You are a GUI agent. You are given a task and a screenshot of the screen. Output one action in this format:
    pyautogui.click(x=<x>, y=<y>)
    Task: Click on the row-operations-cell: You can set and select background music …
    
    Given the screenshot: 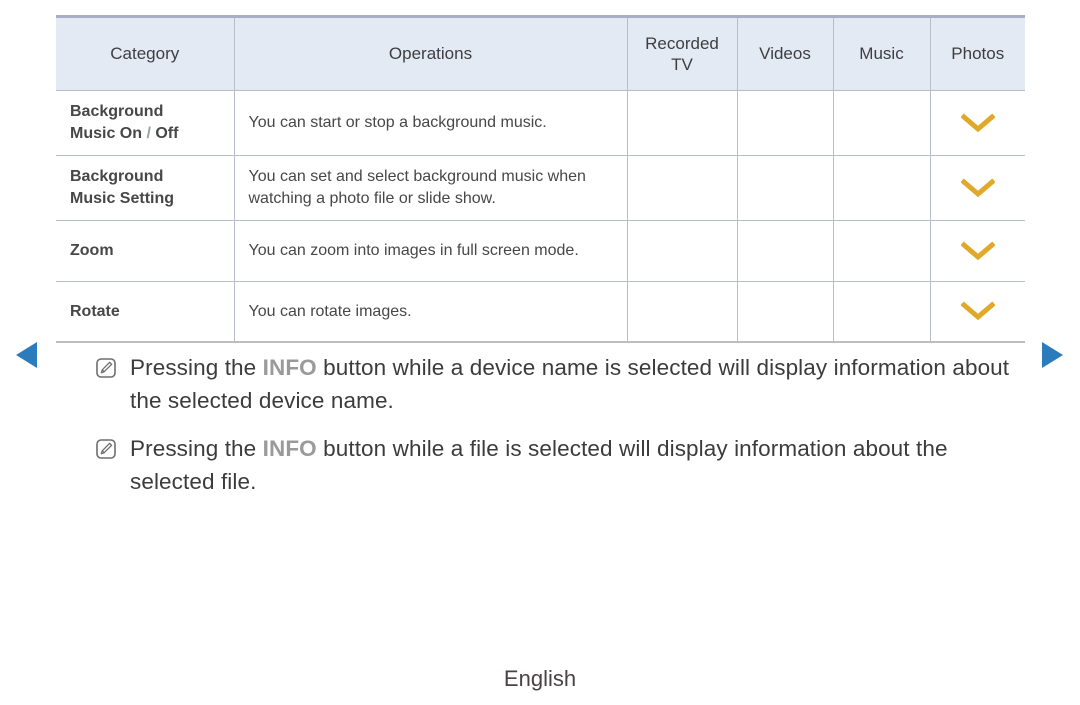 What is the action you would take?
    pyautogui.click(x=430, y=188)
    